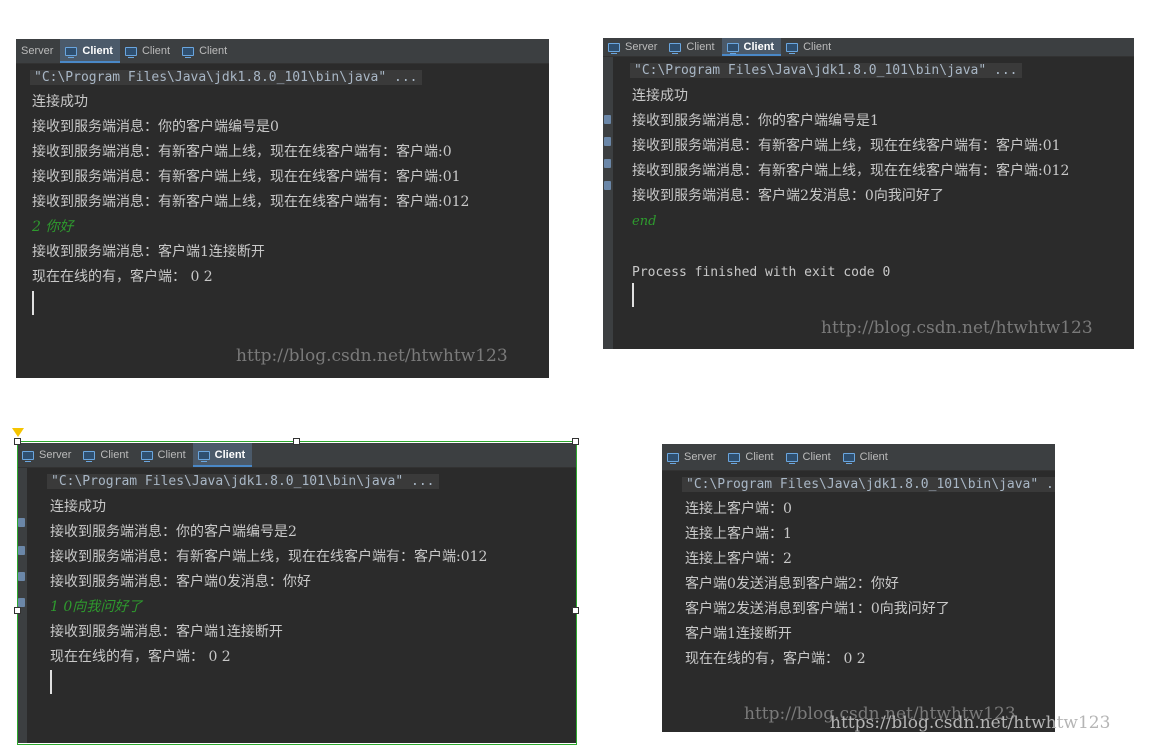 This screenshot has height=745, width=1151. I want to click on output-line: 连接上客户端：0, so click(738, 509).